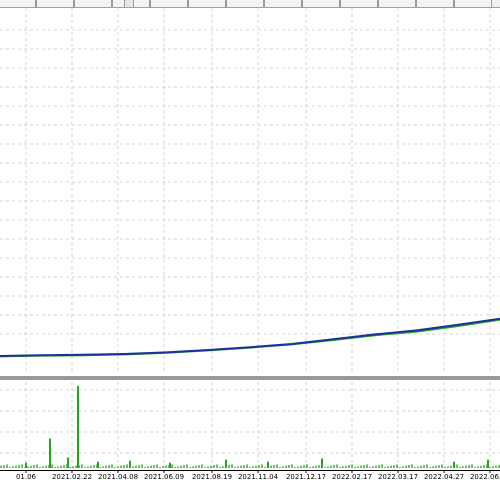 The width and height of the screenshot is (500, 500). Describe the element at coordinates (212, 477) in the screenshot. I see `x-tick-label: 2021.08.19` at that location.